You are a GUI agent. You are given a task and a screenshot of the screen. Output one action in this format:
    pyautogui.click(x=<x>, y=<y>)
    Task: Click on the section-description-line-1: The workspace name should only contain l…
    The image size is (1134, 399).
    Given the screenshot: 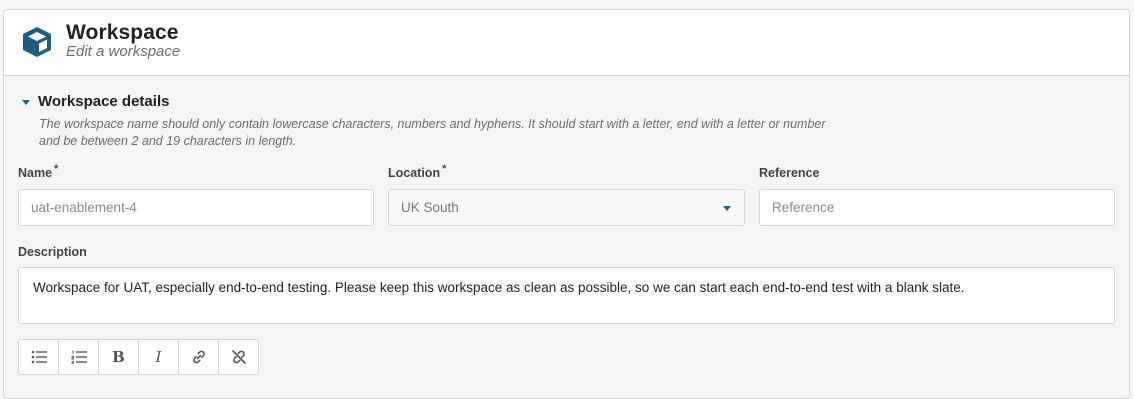 What is the action you would take?
    pyautogui.click(x=432, y=124)
    